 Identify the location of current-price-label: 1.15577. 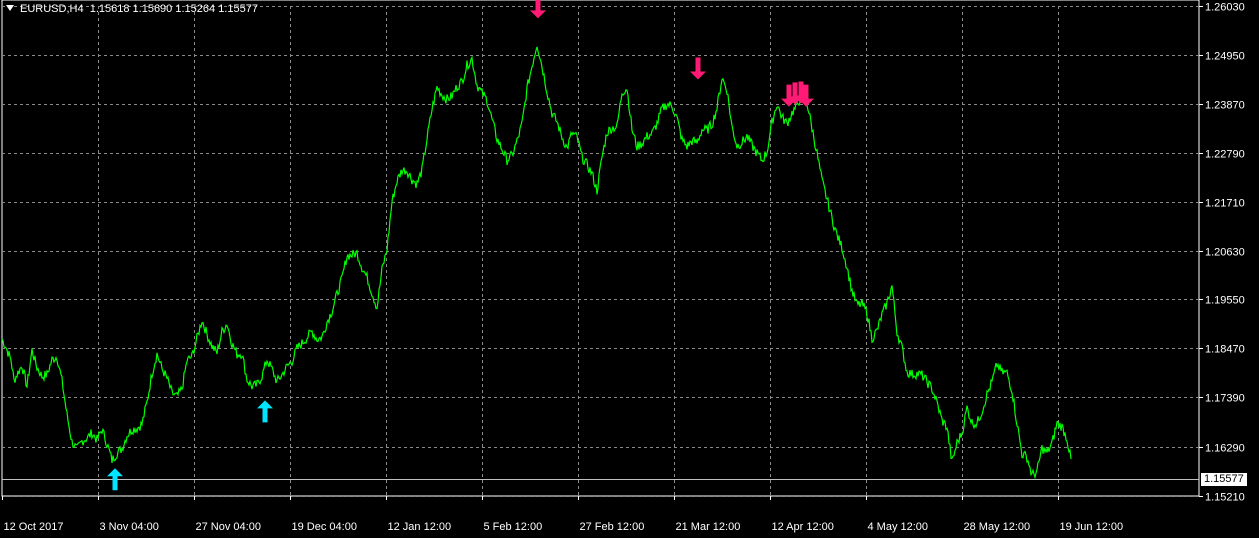
(1224, 479).